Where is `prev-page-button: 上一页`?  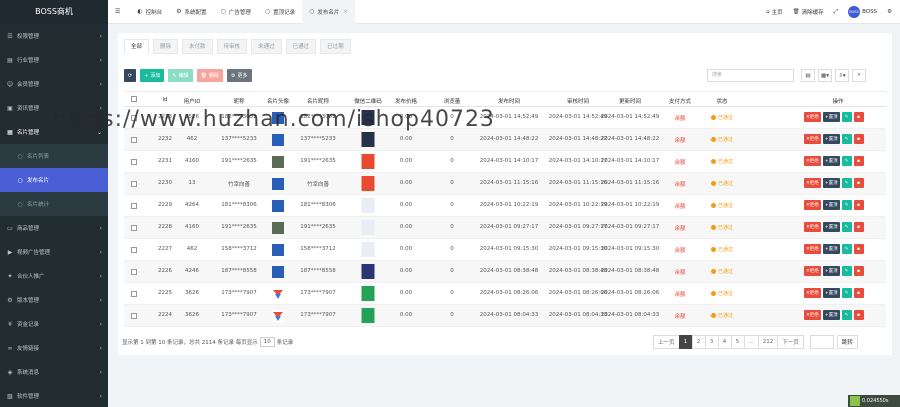
prev-page-button: 上一页 is located at coordinates (666, 342).